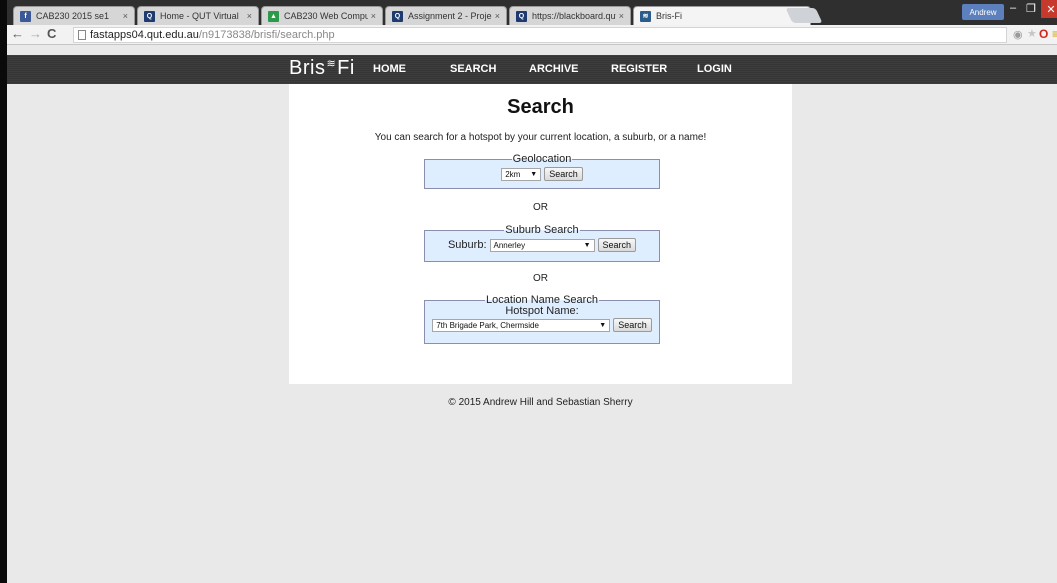 This screenshot has height=583, width=1057. Describe the element at coordinates (82, 35) in the screenshot. I see `page-icon` at that location.